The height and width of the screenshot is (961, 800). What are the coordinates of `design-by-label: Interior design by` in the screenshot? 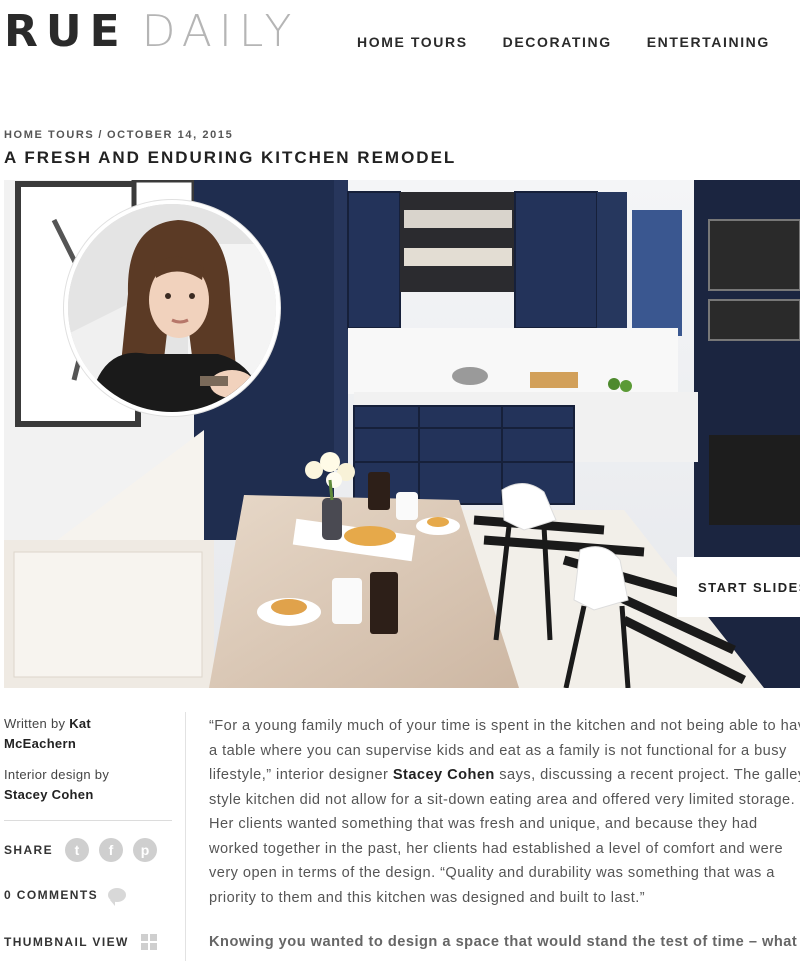 It's located at (57, 774).